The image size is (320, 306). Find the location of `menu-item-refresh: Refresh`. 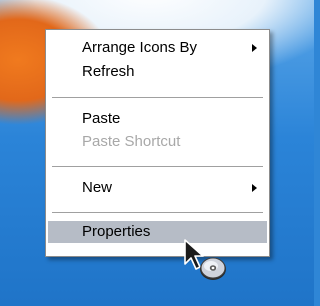

menu-item-refresh: Refresh is located at coordinates (157, 72).